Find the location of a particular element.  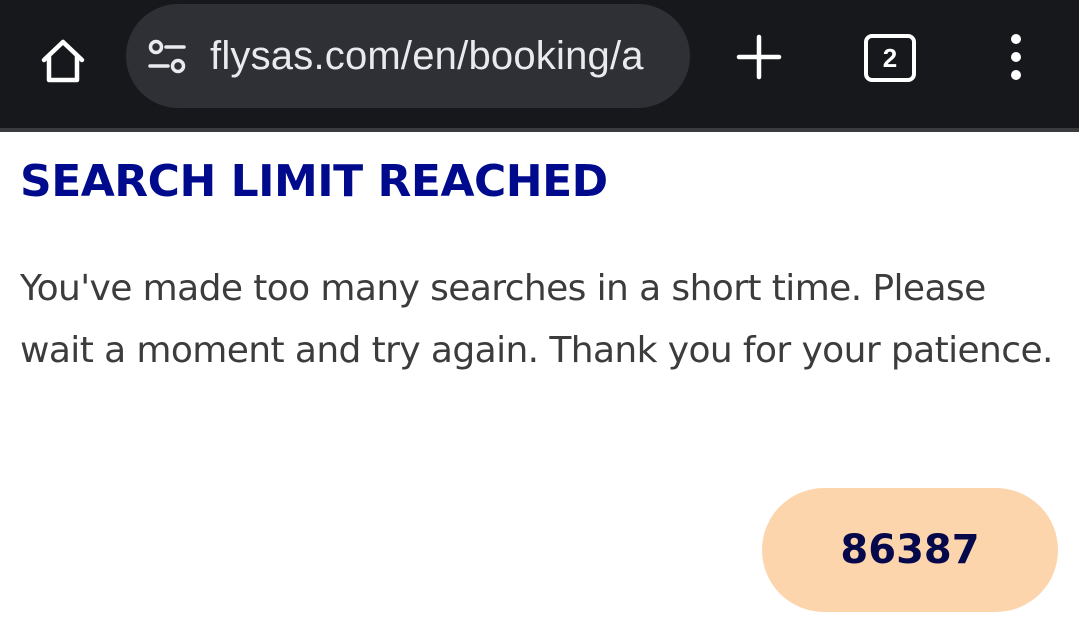

menu-button is located at coordinates (1016, 57).